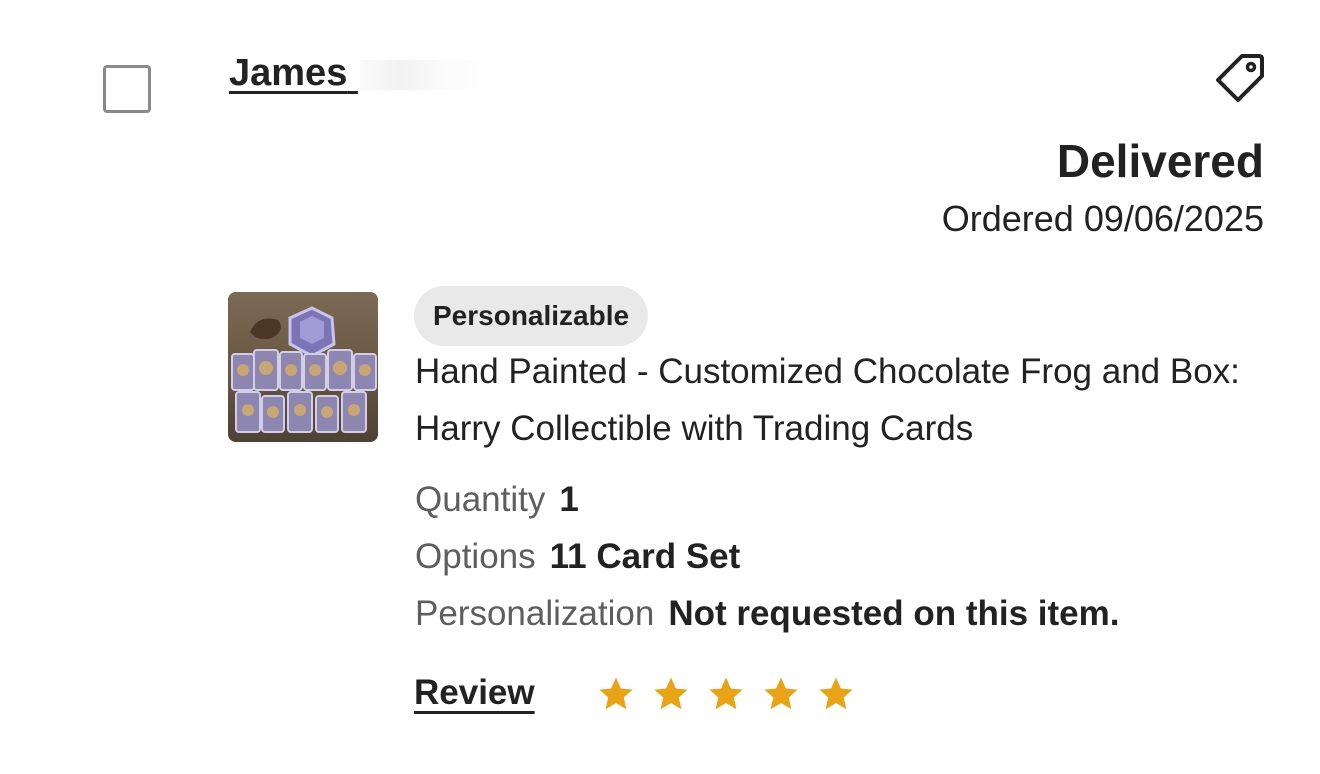  I want to click on buyer-name-link: James, so click(364, 73).